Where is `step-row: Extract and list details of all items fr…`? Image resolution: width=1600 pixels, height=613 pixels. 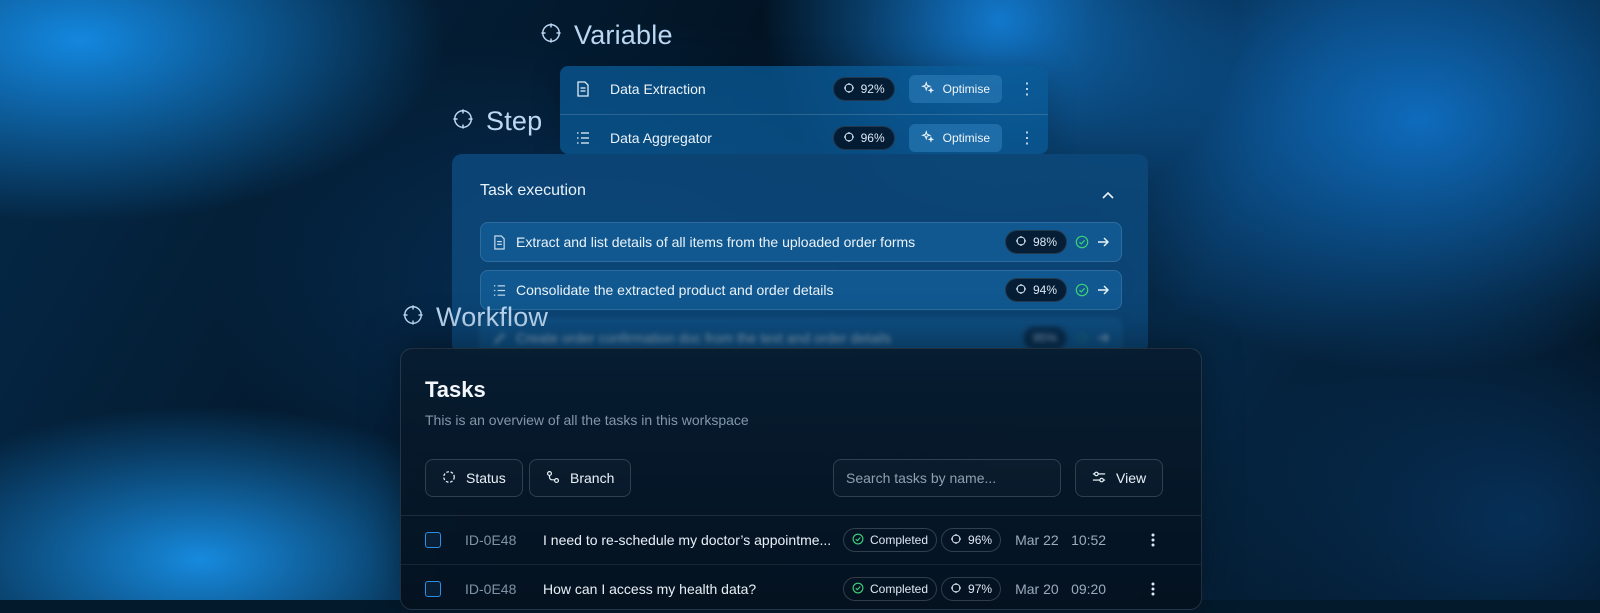 step-row: Extract and list details of all items fr… is located at coordinates (801, 242).